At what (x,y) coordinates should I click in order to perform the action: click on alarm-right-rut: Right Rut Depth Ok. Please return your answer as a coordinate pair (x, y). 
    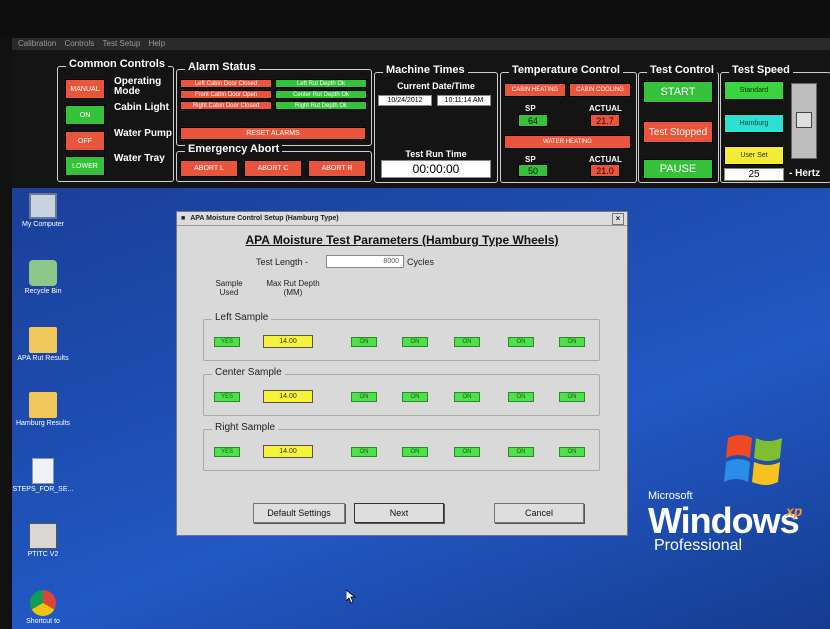
    Looking at the image, I should click on (321, 105).